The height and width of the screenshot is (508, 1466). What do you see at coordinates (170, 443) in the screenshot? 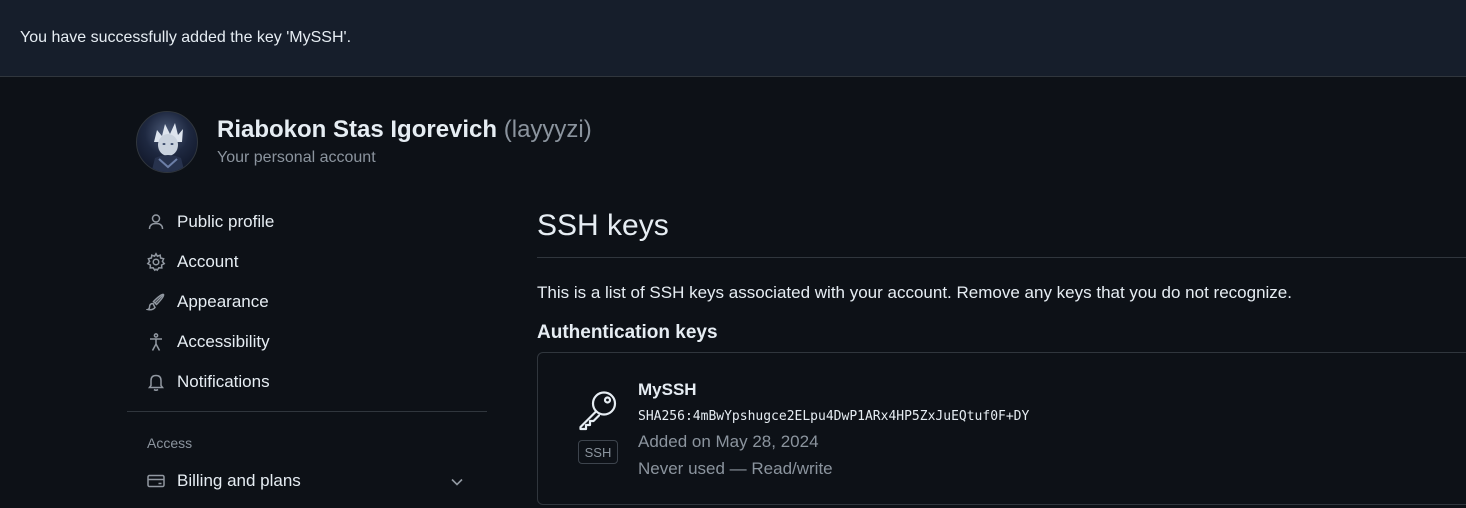
I see `sidebar-section-heading: Access` at bounding box center [170, 443].